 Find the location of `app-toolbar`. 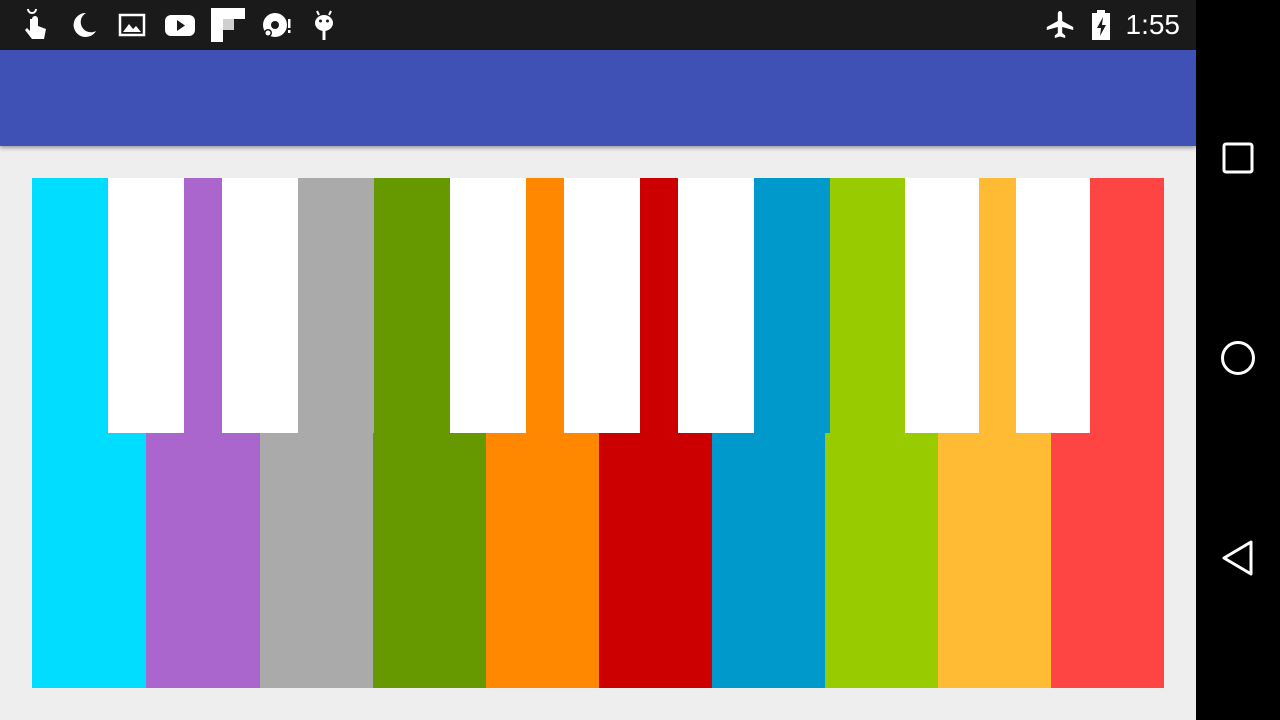

app-toolbar is located at coordinates (598, 98).